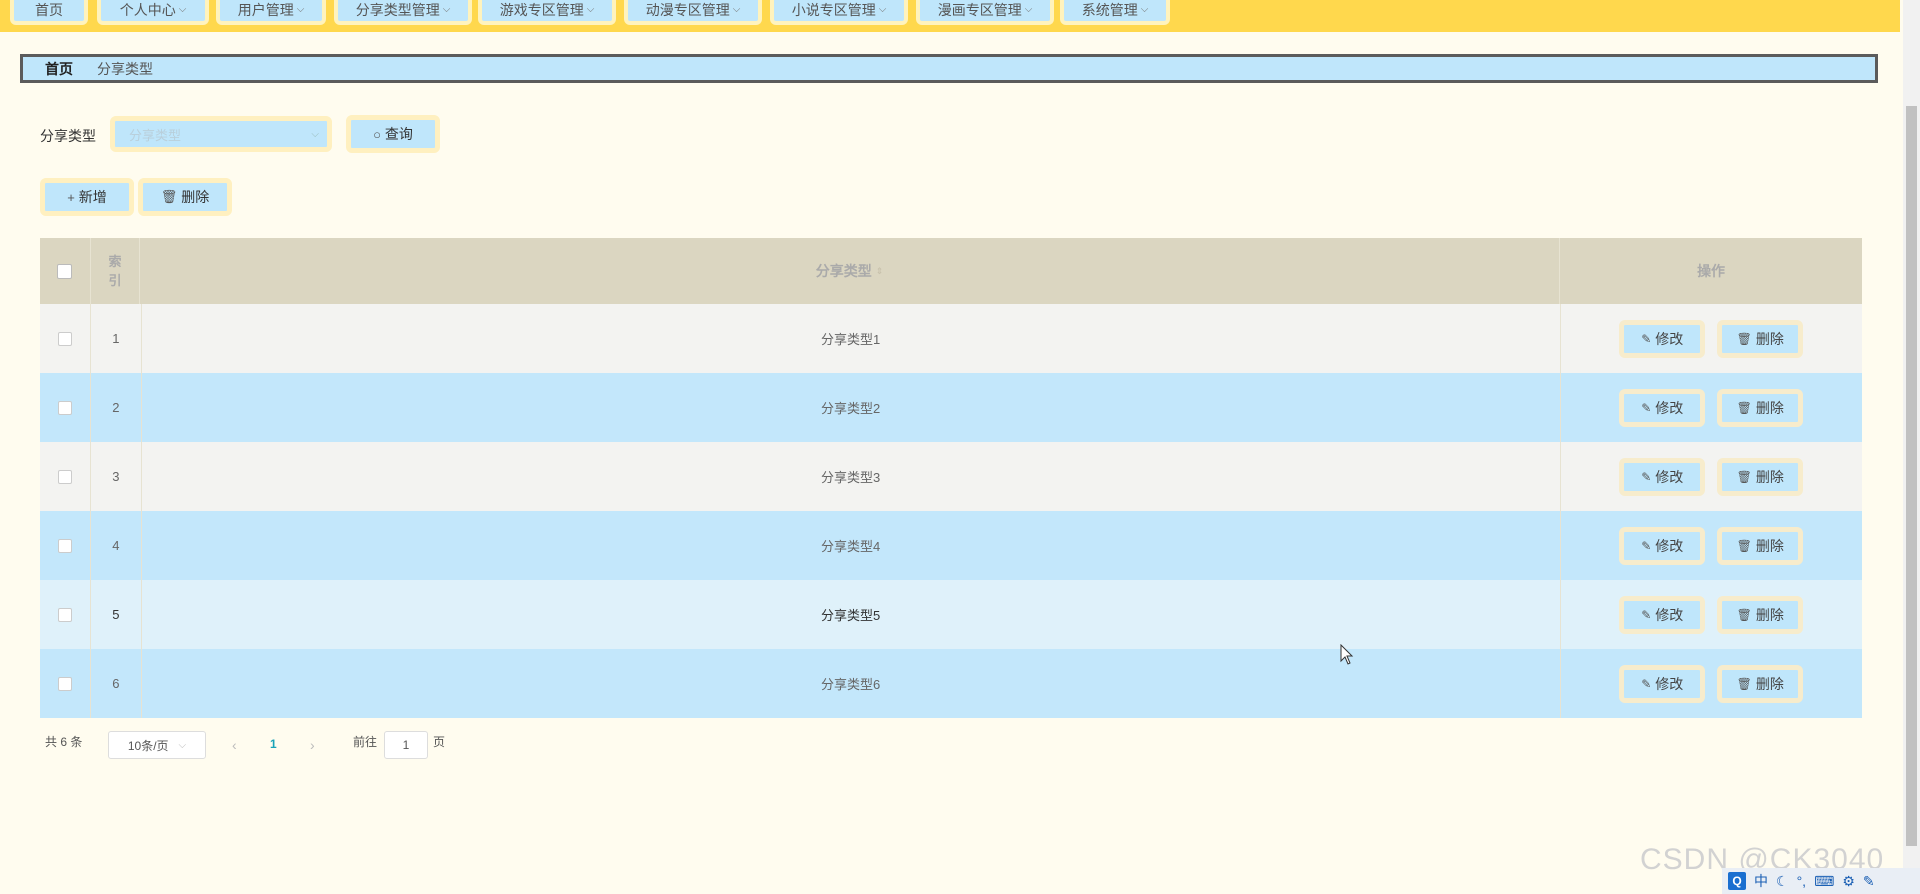 This screenshot has height=894, width=1920. What do you see at coordinates (234, 745) in the screenshot?
I see `prev-page-icon: ‹` at bounding box center [234, 745].